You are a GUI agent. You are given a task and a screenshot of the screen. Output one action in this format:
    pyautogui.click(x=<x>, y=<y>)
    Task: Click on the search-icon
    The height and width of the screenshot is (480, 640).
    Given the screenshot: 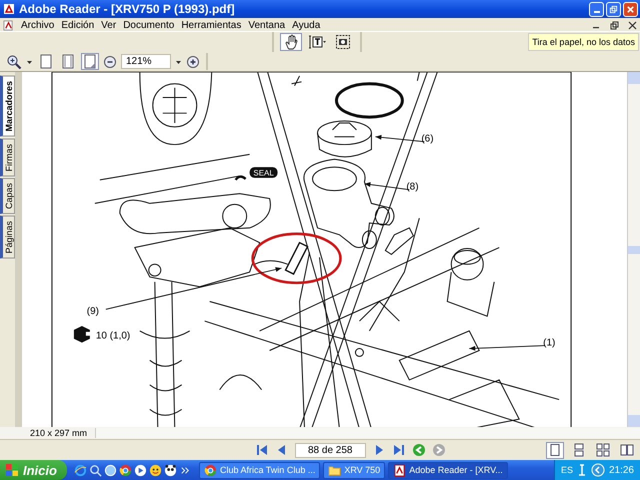 What is the action you would take?
    pyautogui.click(x=95, y=470)
    